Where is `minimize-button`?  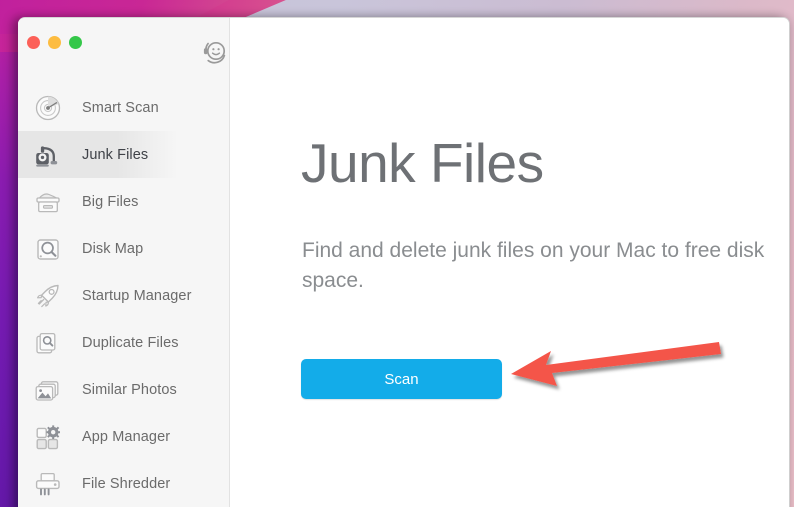 minimize-button is located at coordinates (54, 42).